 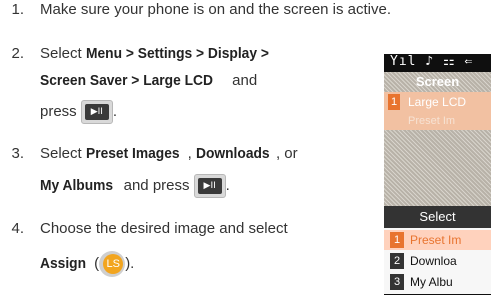 I want to click on left-softkey-icon: LS, so click(x=112, y=264).